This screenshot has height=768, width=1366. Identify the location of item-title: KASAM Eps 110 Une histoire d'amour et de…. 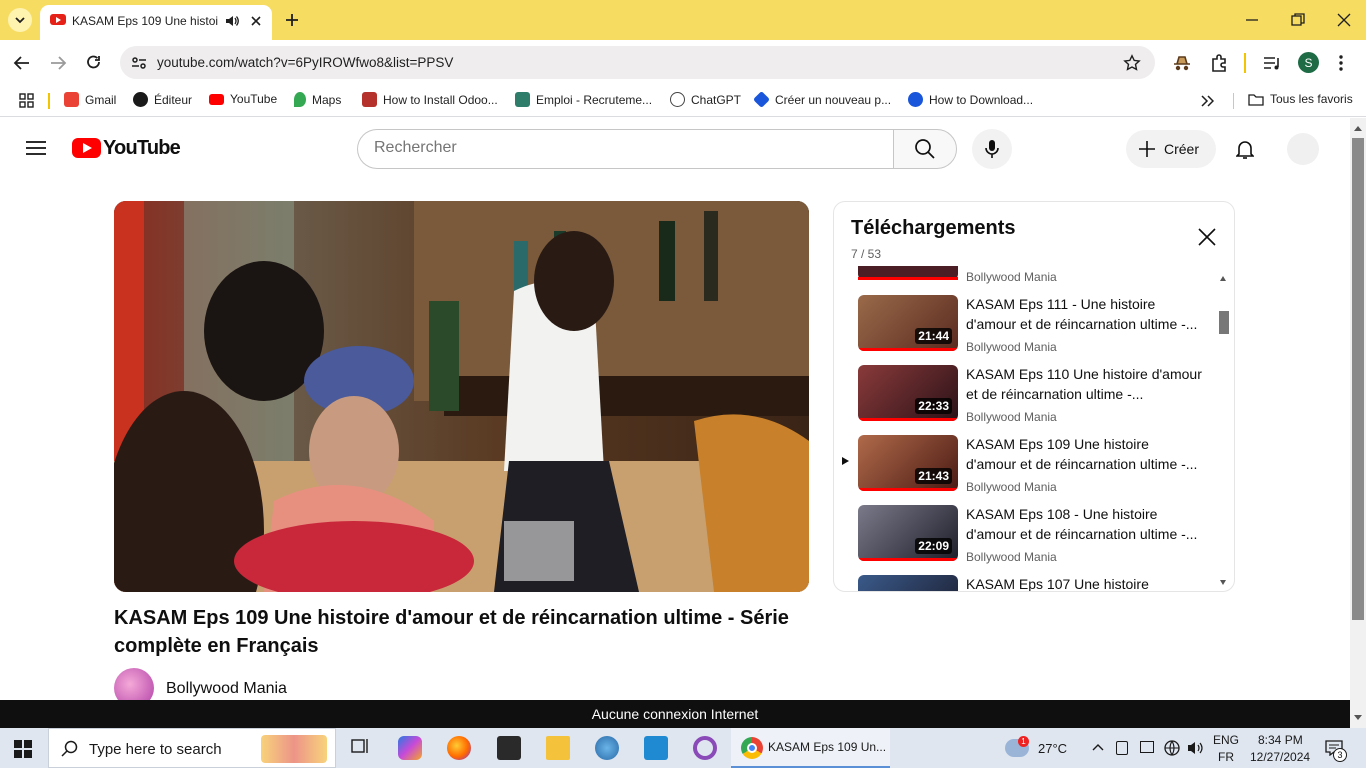
(1084, 384).